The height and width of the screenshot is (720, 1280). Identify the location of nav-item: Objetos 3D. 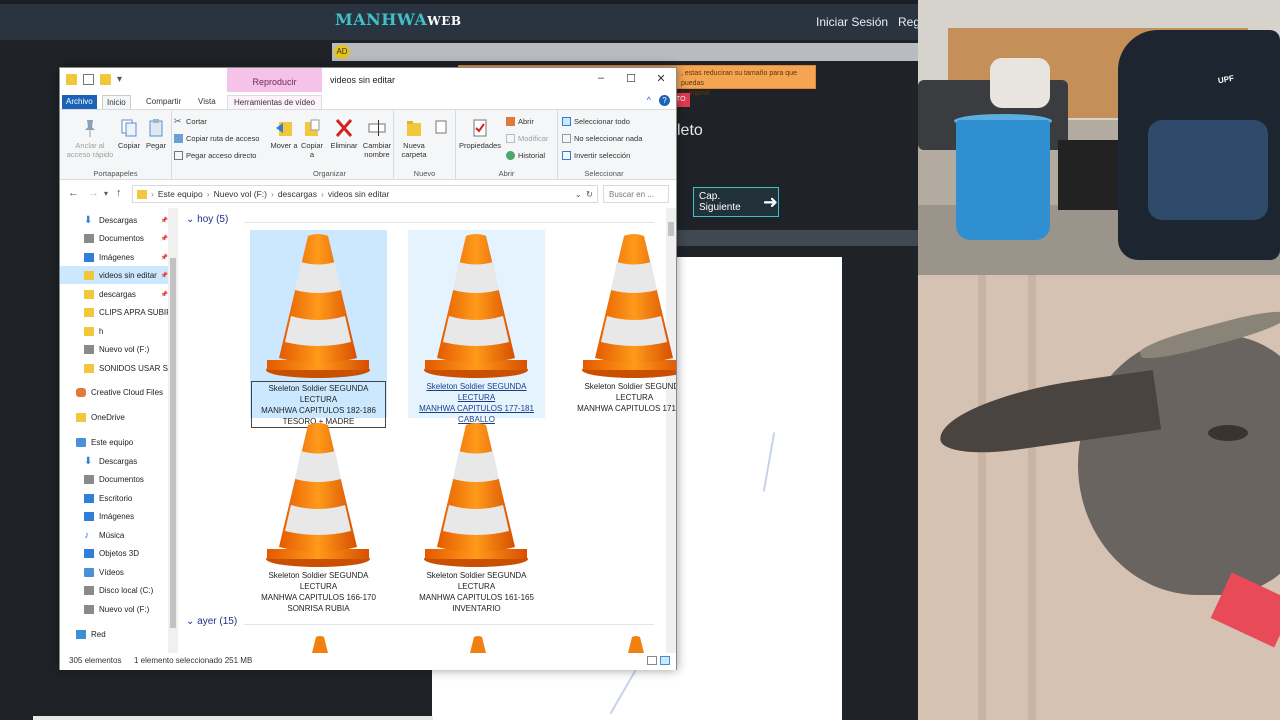
(114, 553).